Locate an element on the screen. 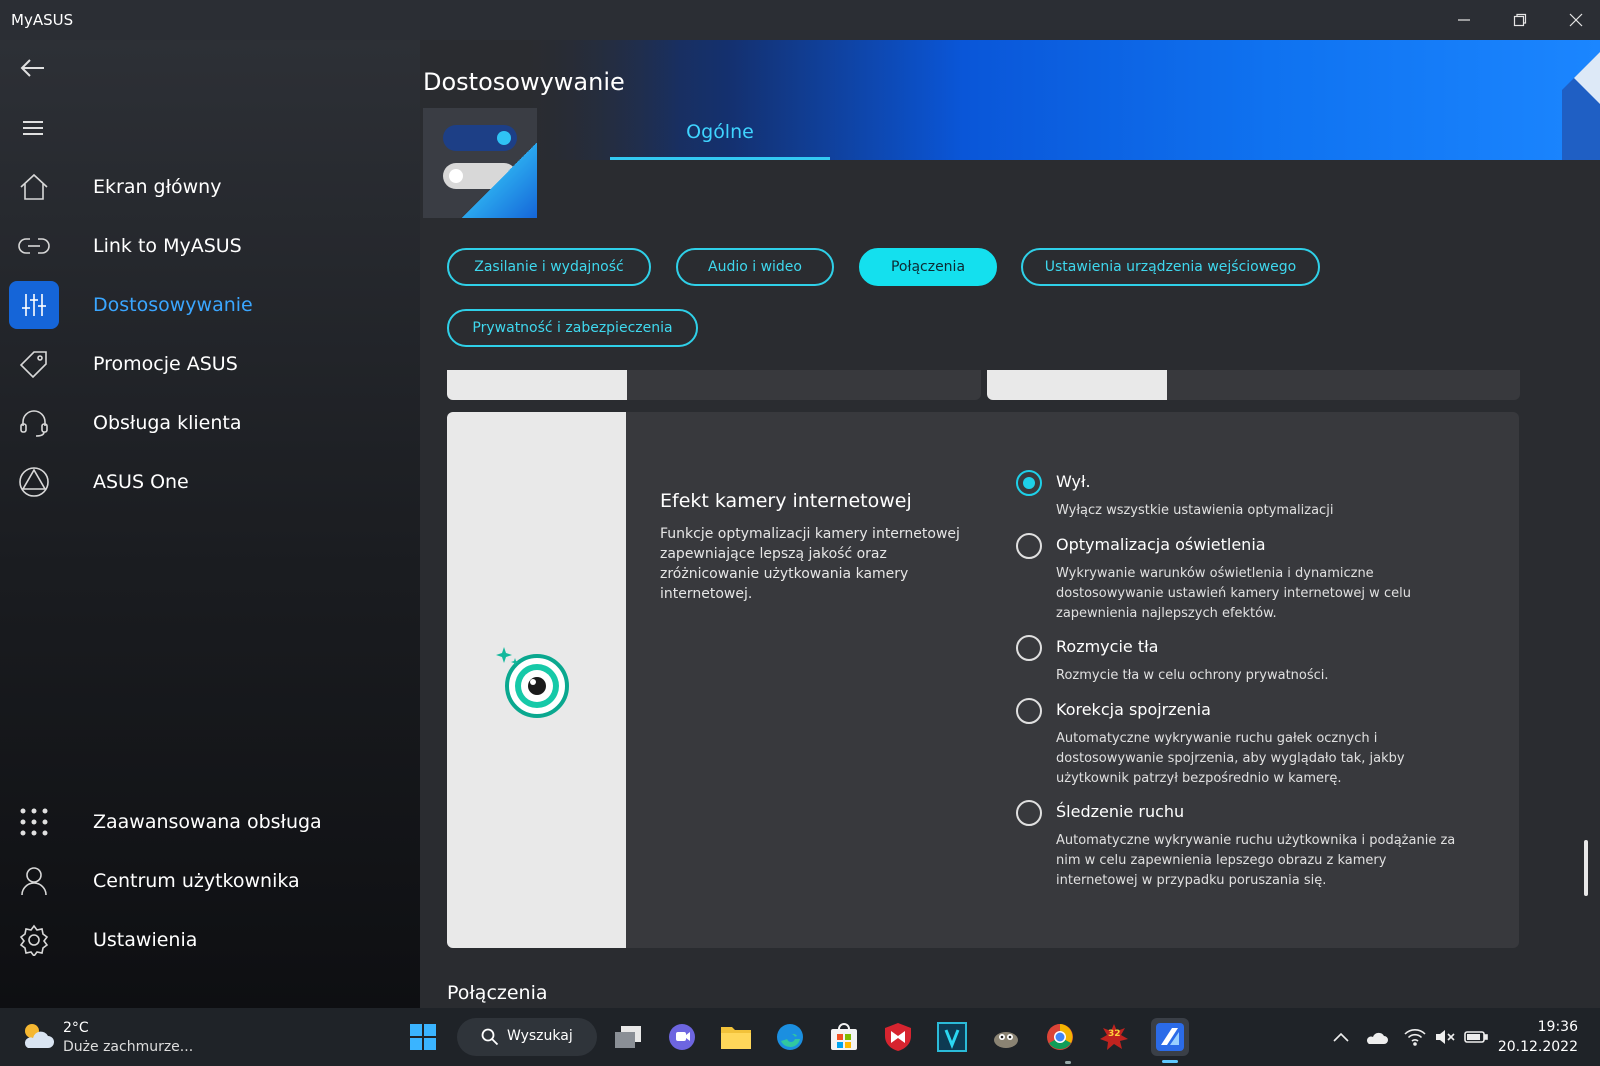 The width and height of the screenshot is (1600, 1066). restore-button is located at coordinates (1520, 20).